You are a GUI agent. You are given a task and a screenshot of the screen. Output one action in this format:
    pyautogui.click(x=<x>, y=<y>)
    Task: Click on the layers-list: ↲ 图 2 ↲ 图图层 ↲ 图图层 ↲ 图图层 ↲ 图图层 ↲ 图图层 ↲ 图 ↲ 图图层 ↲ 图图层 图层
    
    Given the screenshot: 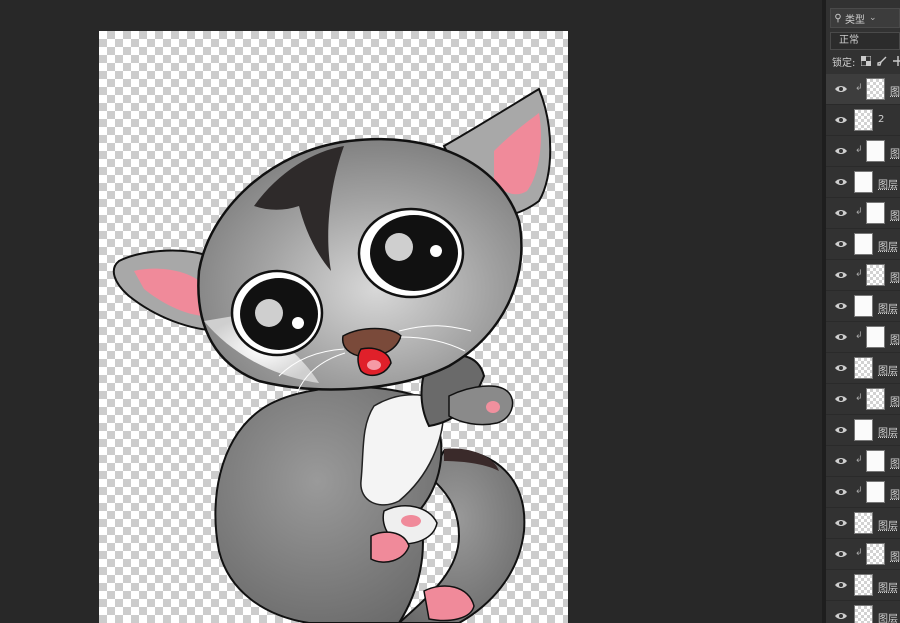 What is the action you would take?
    pyautogui.click(x=863, y=348)
    